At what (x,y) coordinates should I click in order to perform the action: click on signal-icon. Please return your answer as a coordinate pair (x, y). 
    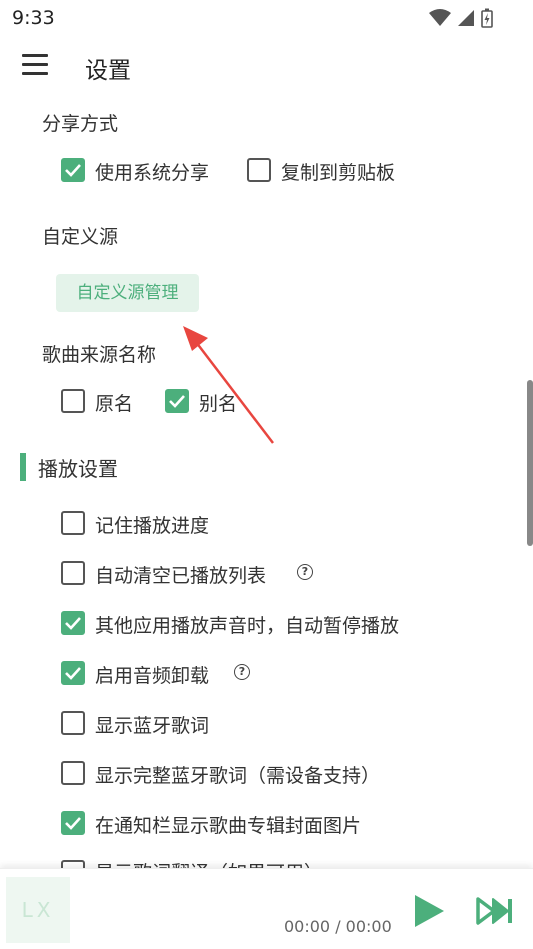
    Looking at the image, I should click on (466, 18).